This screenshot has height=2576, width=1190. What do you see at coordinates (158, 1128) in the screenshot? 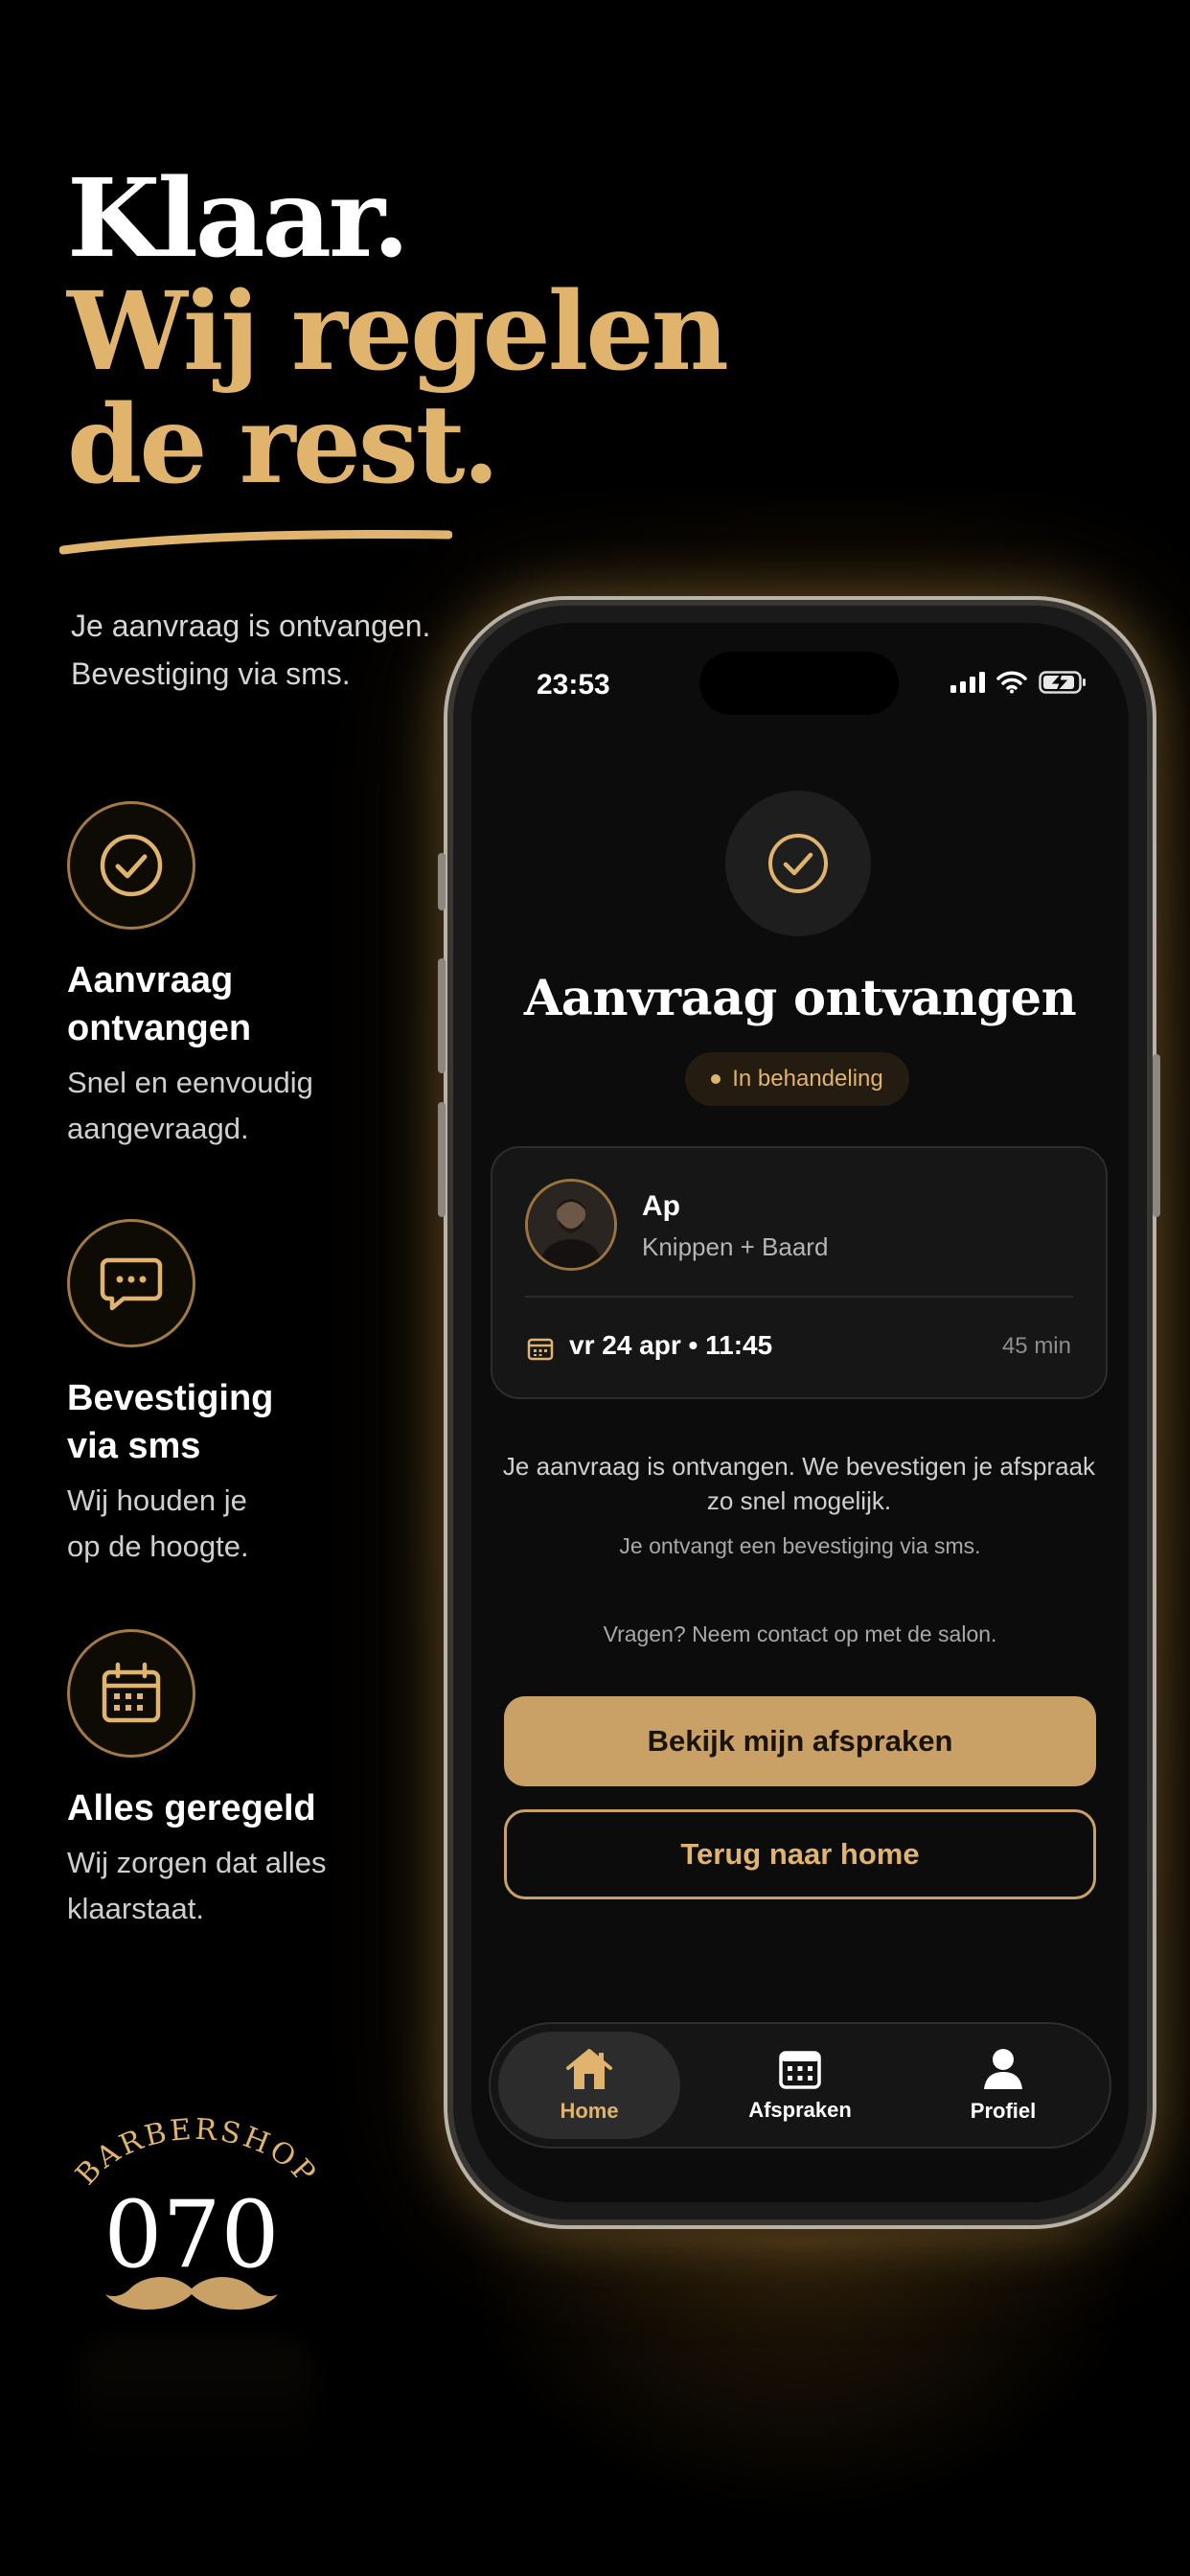
I see `feature-desc-line: aangevraagd.` at bounding box center [158, 1128].